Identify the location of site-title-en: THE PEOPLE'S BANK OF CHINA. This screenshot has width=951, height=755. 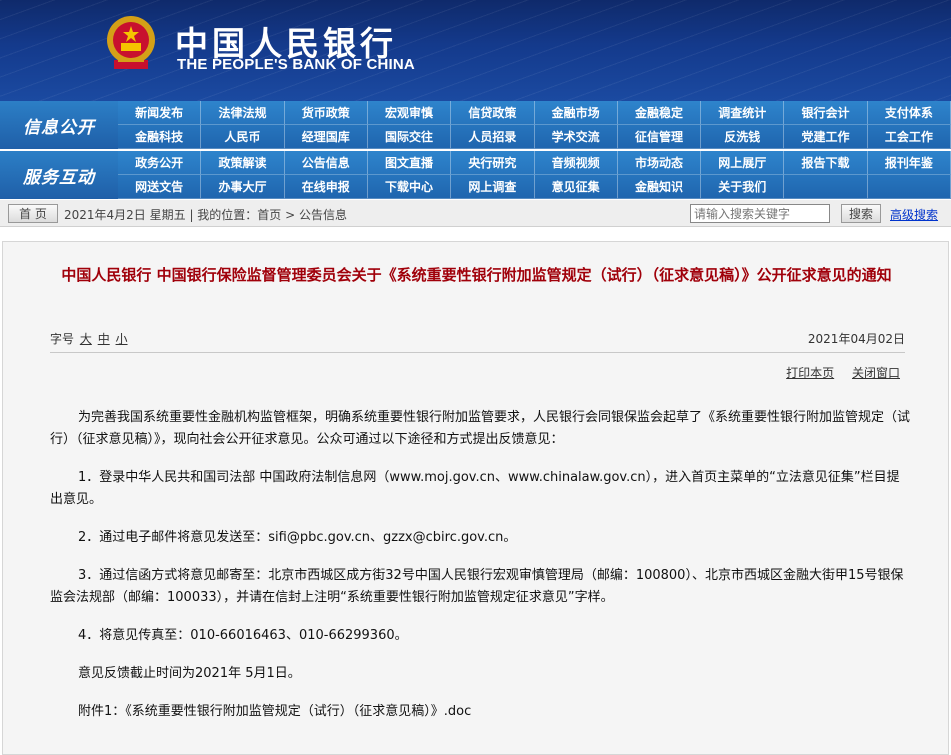
(296, 64).